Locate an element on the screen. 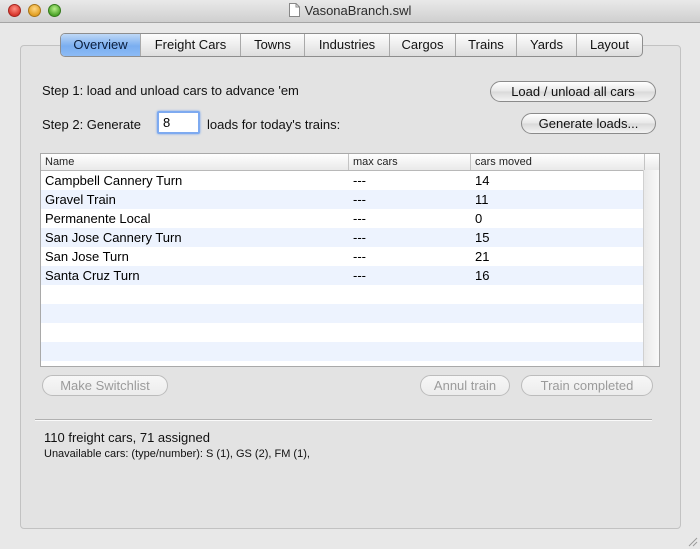 This screenshot has width=700, height=549. annul-train-button: Annul train is located at coordinates (465, 385).